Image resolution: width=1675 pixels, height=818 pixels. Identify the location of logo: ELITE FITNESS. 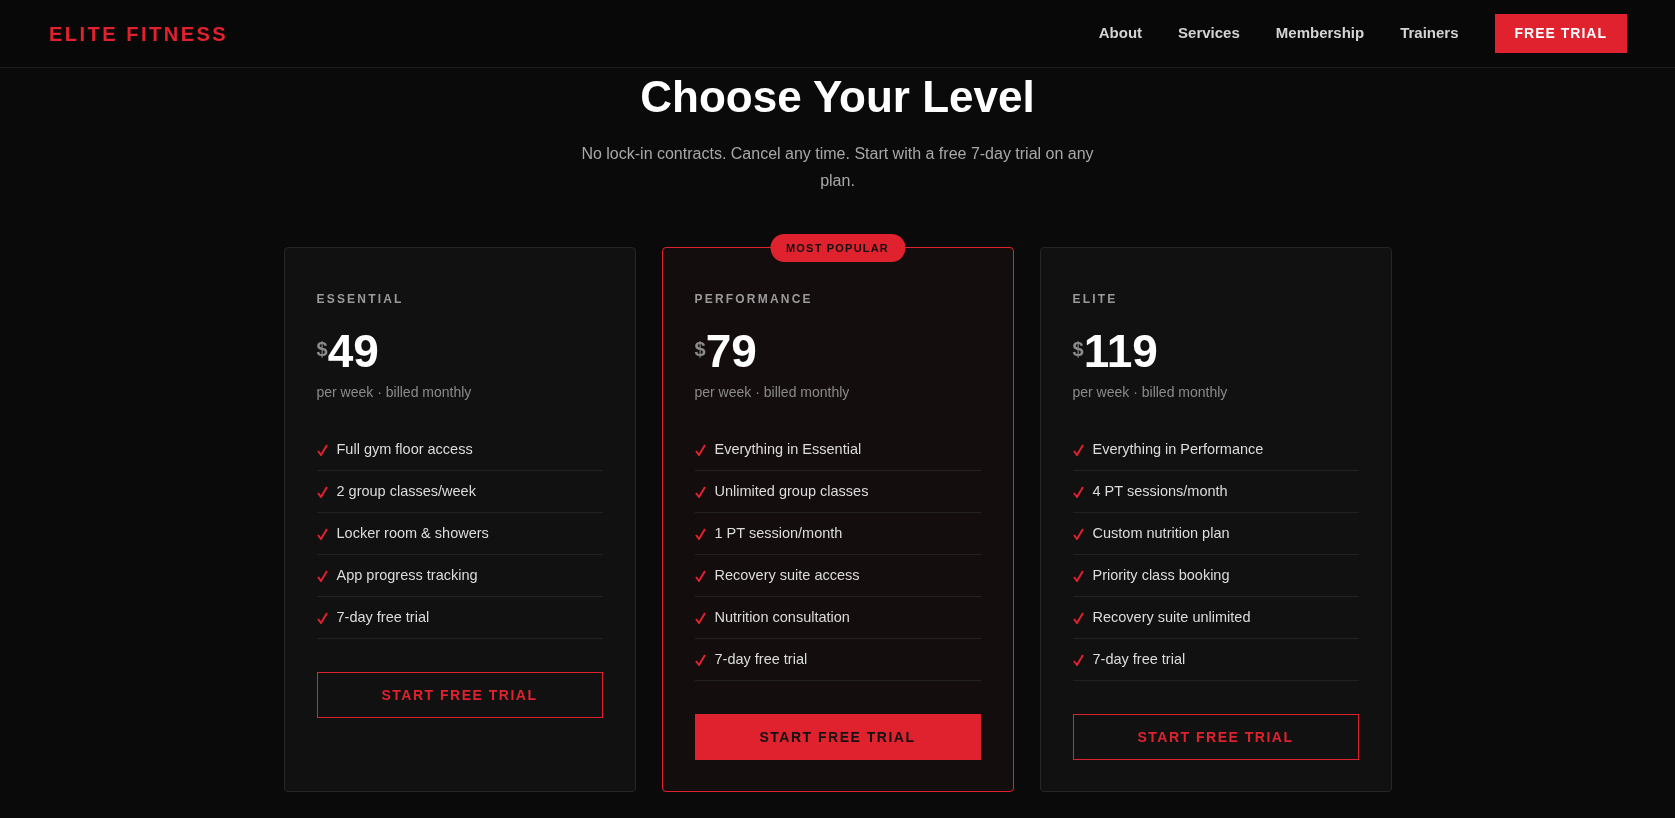
(139, 33).